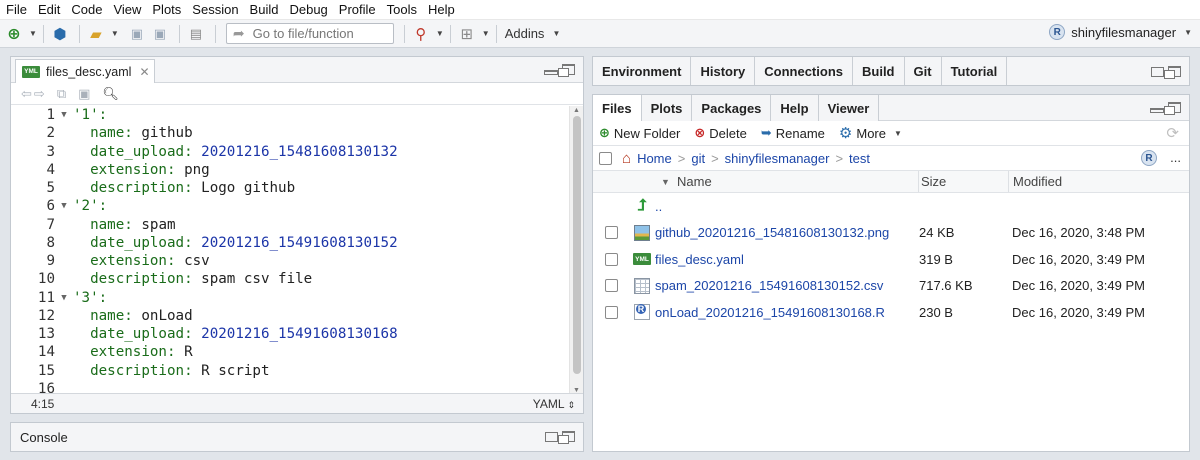 The width and height of the screenshot is (1200, 460). I want to click on yaml-key: date_upload, so click(137, 242).